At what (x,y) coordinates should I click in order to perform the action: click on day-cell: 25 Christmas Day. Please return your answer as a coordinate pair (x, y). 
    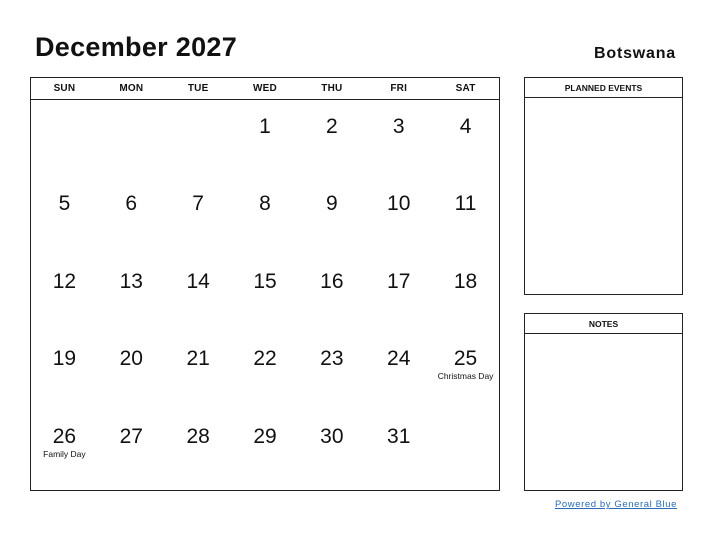
    Looking at the image, I should click on (465, 371).